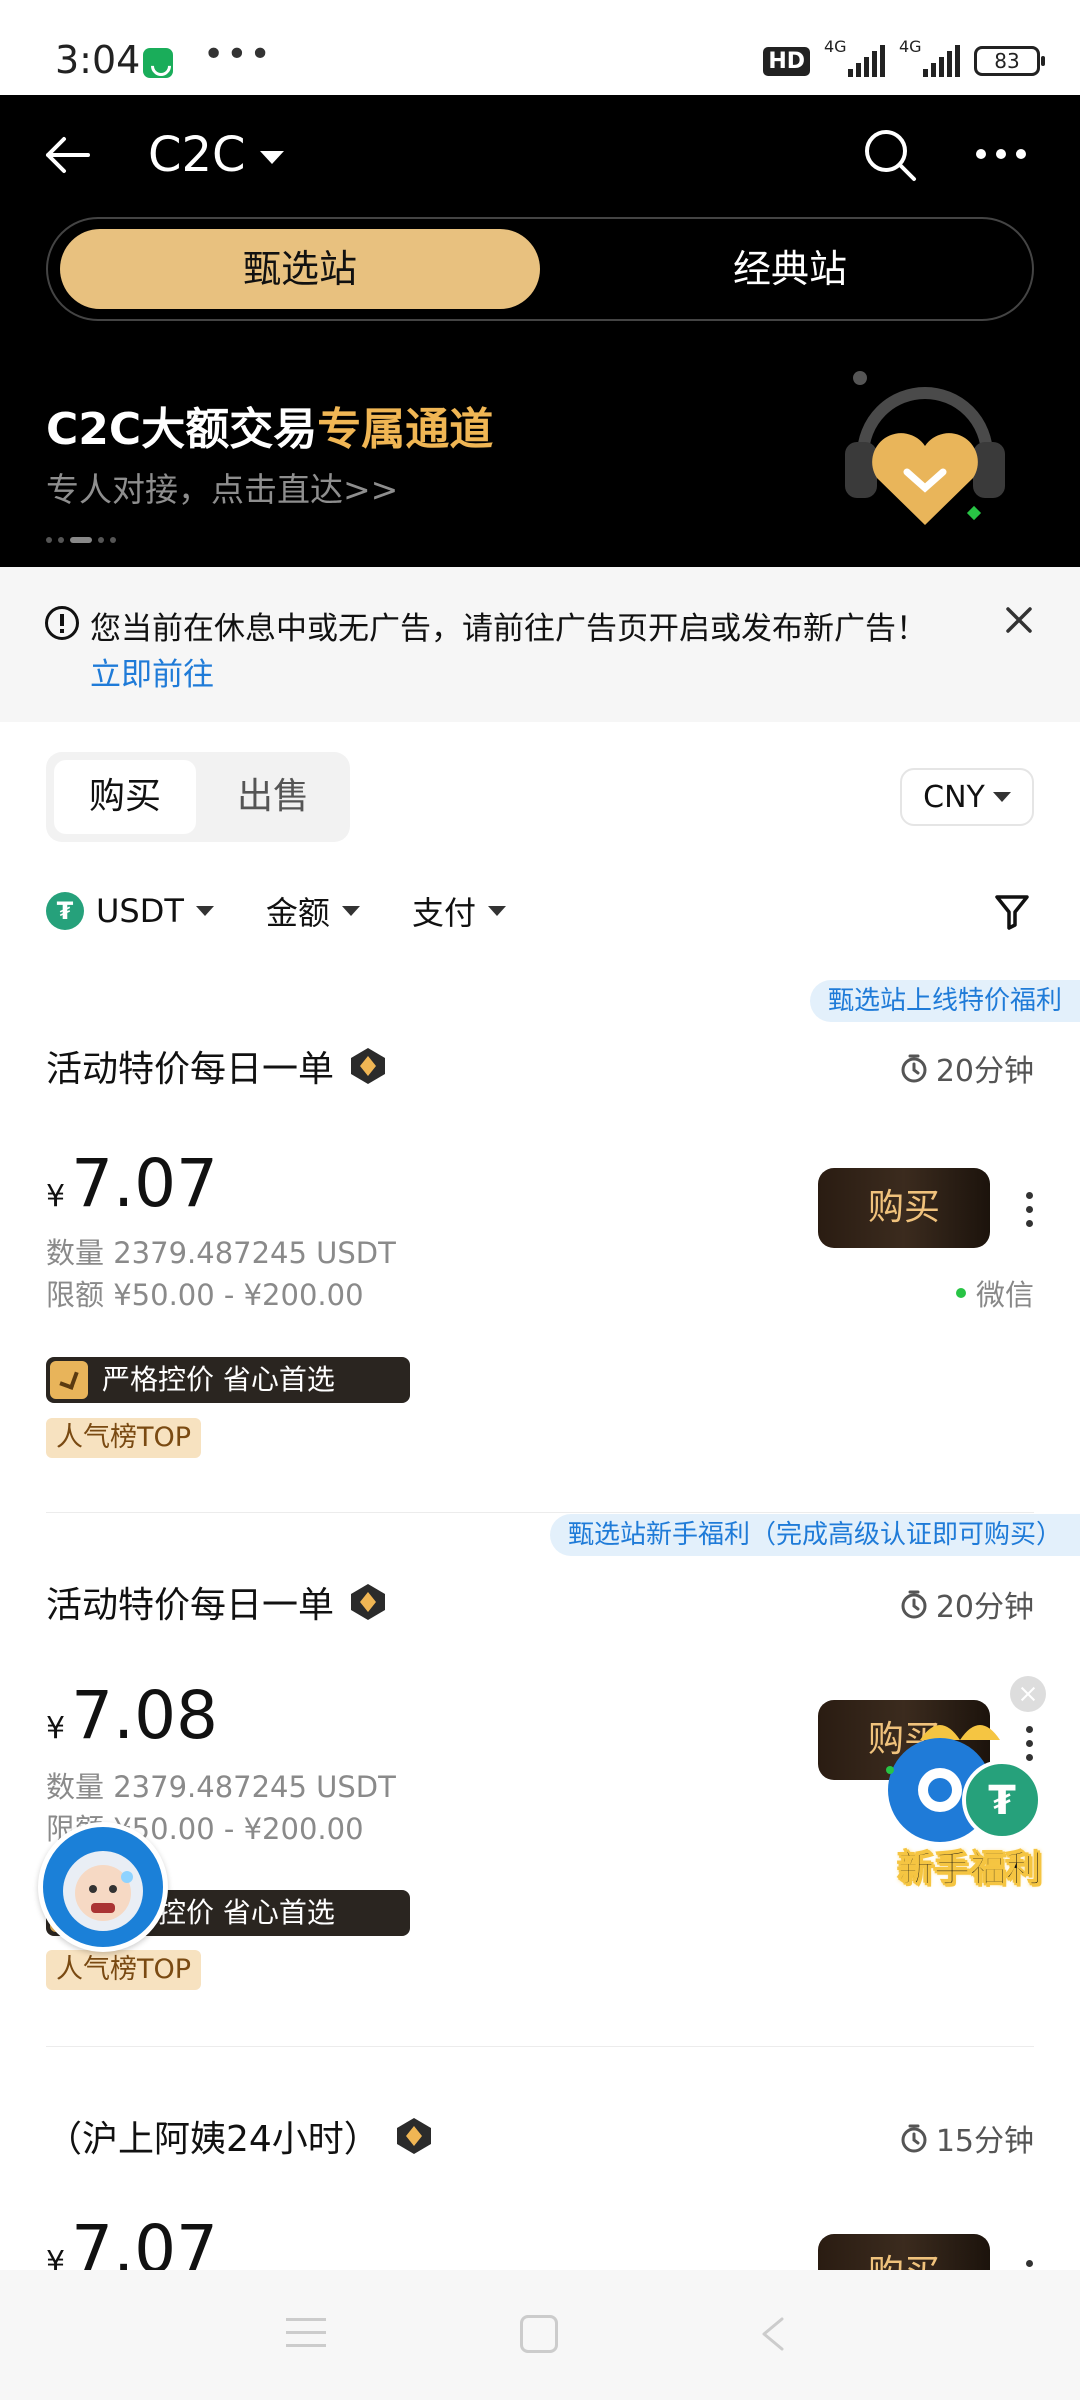 Image resolution: width=1080 pixels, height=2400 pixels. What do you see at coordinates (970, 1866) in the screenshot?
I see `newbie-gift-label: 新手福利` at bounding box center [970, 1866].